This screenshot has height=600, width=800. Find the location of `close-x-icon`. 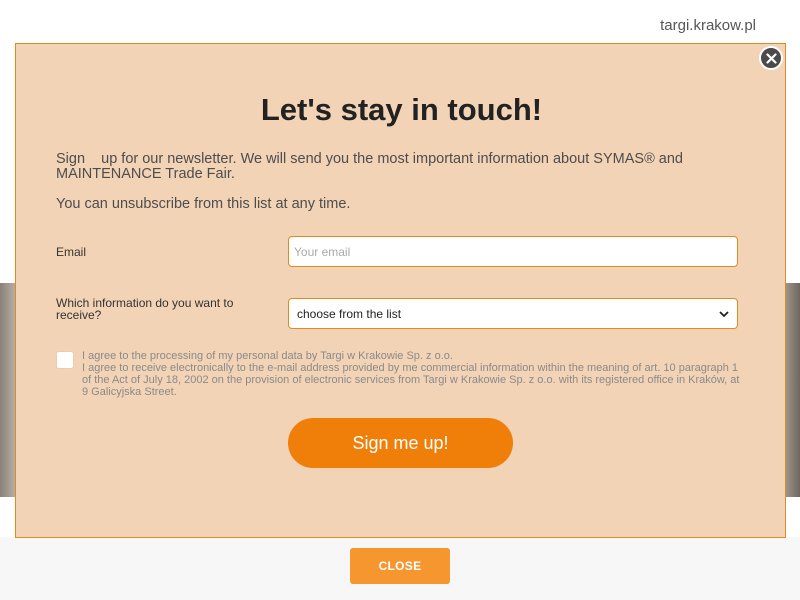

close-x-icon is located at coordinates (771, 58).